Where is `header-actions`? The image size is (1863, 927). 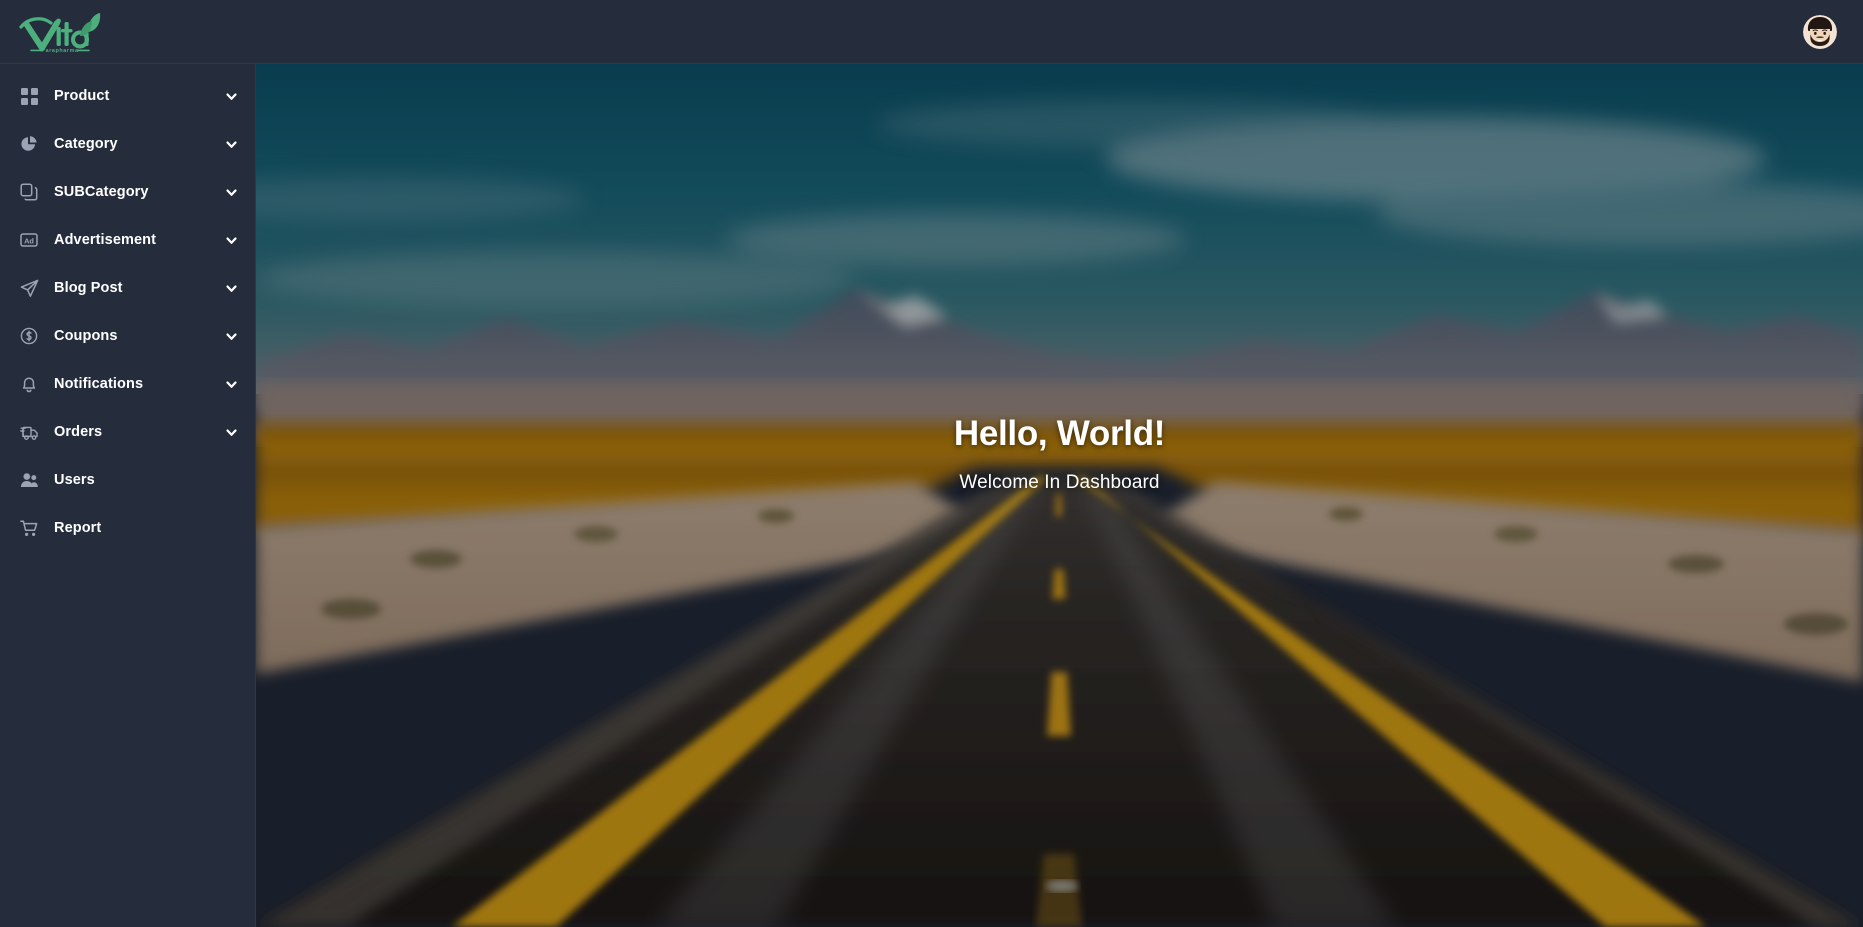 header-actions is located at coordinates (1833, 31).